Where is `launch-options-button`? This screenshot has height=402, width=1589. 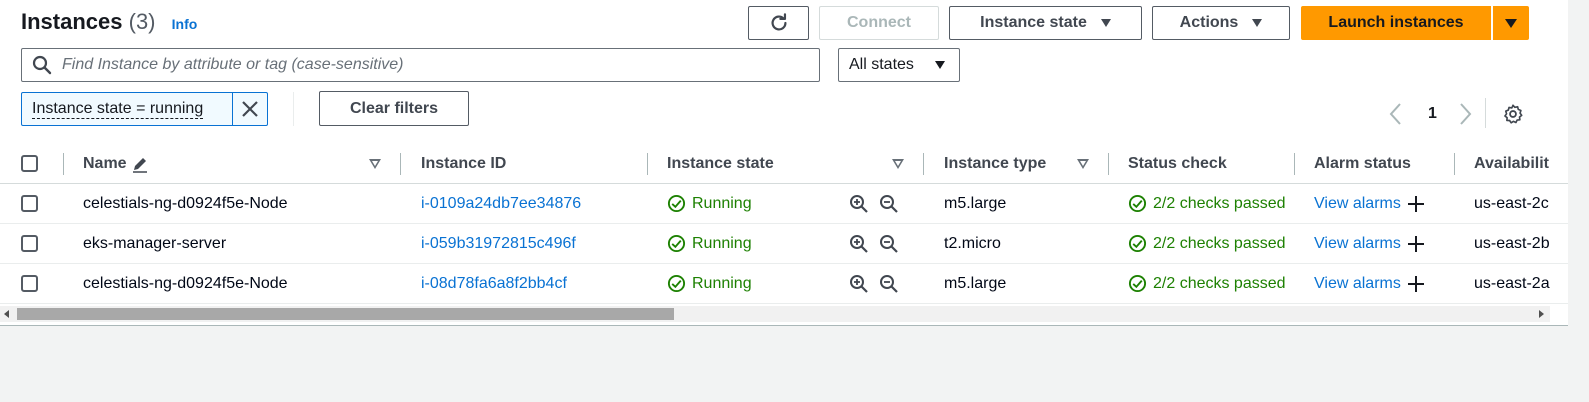 launch-options-button is located at coordinates (1511, 23).